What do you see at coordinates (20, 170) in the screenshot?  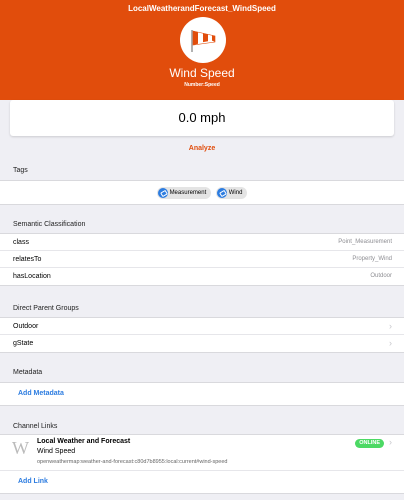 I see `tags-section-title: Tags` at bounding box center [20, 170].